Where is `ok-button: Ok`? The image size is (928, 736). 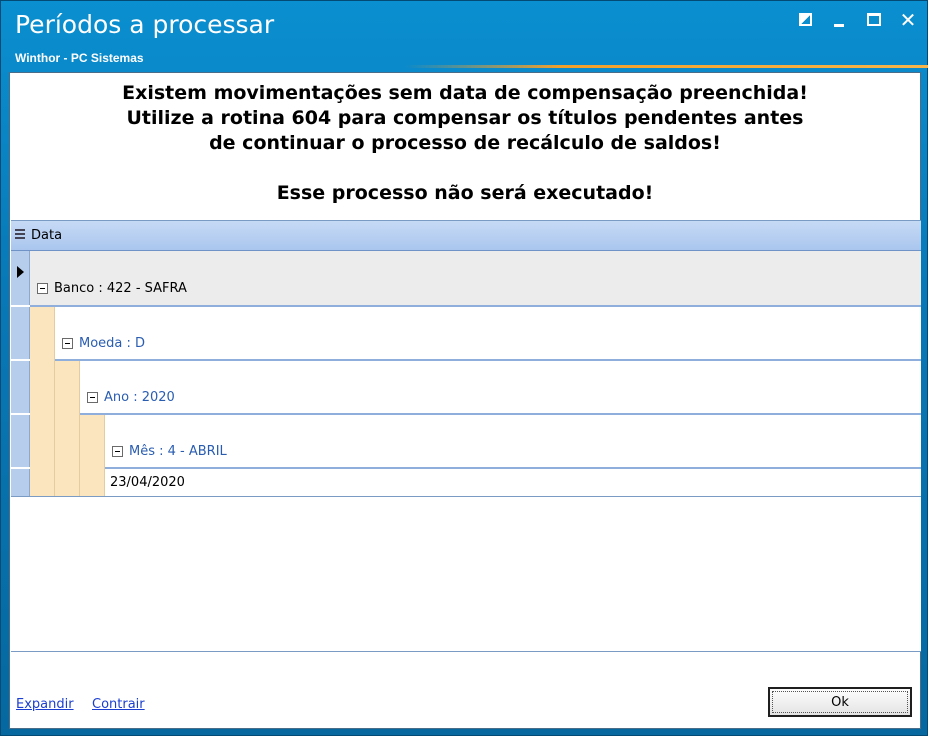
ok-button: Ok is located at coordinates (840, 702).